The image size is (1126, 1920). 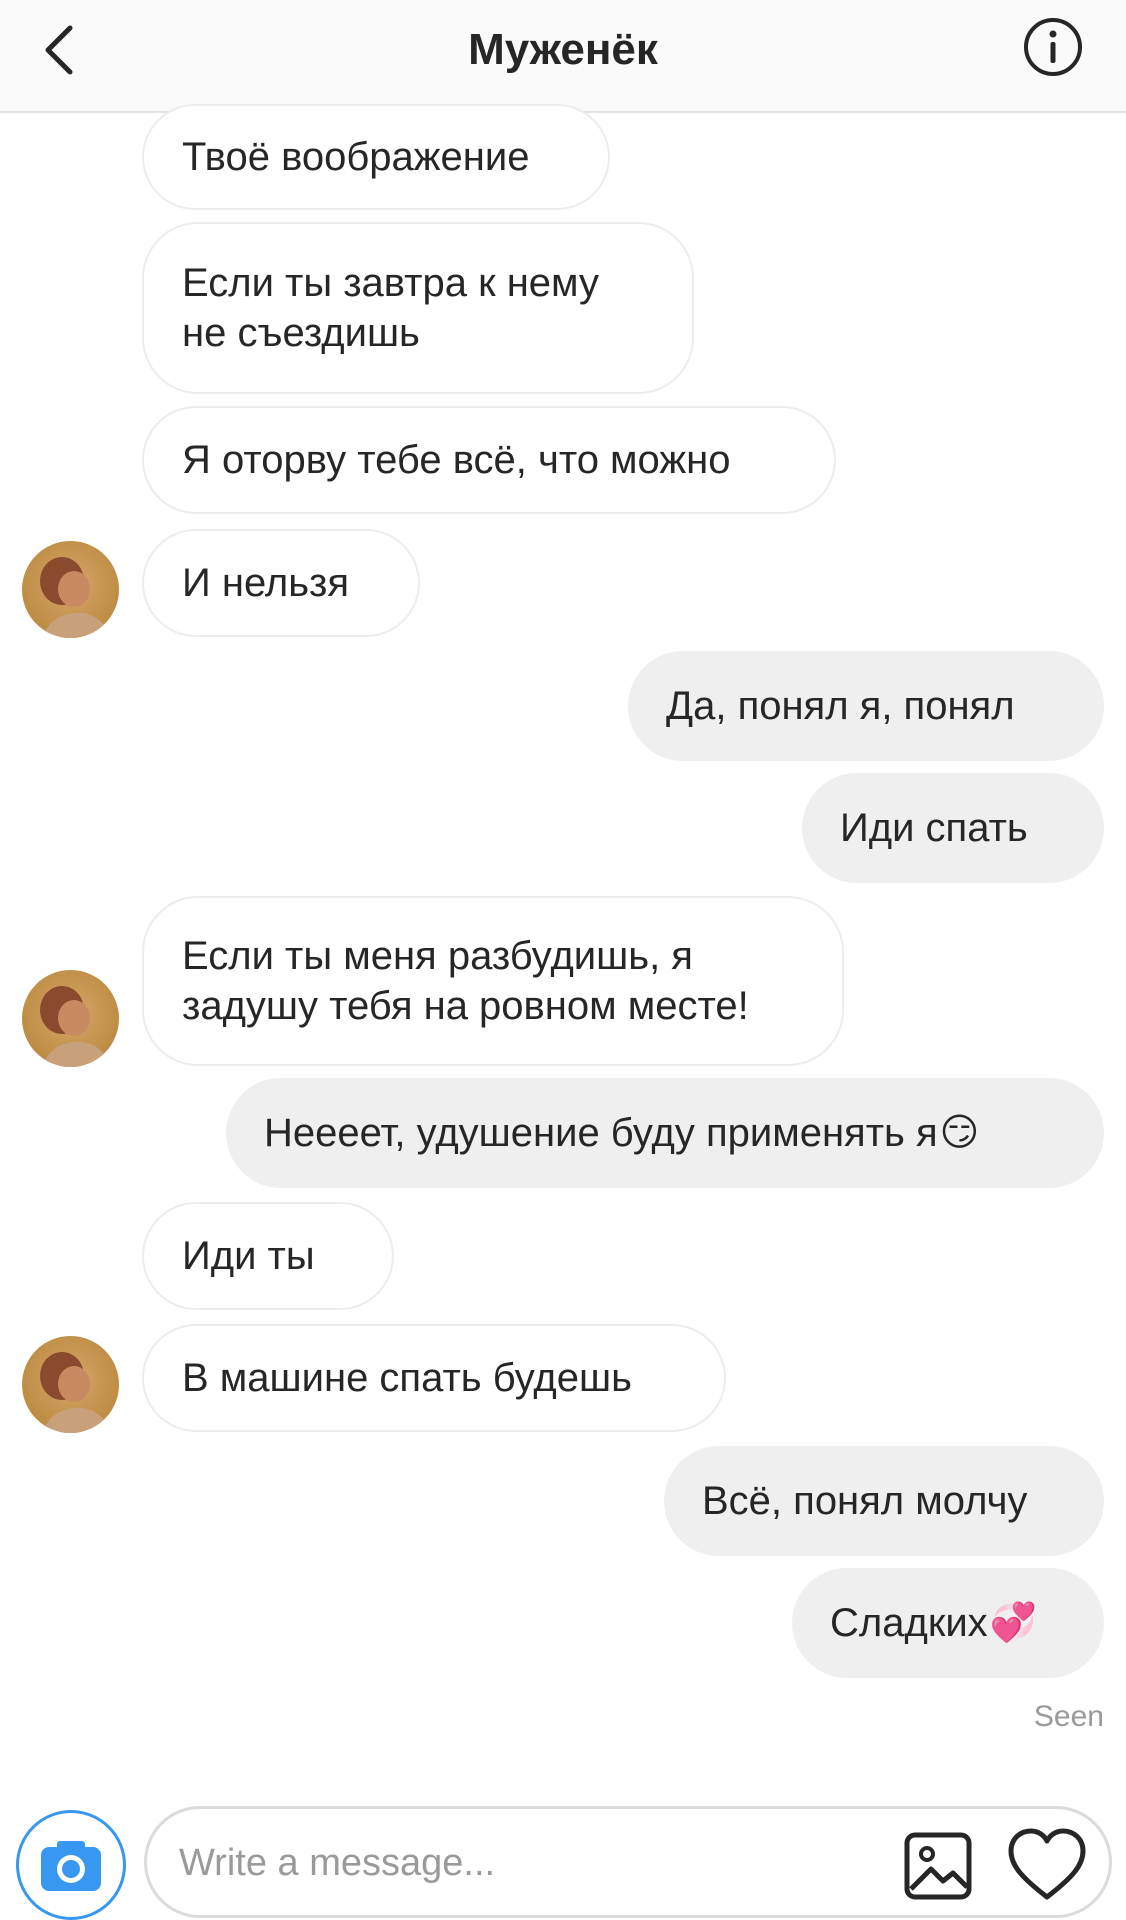 I want to click on like-button, so click(x=1047, y=1865).